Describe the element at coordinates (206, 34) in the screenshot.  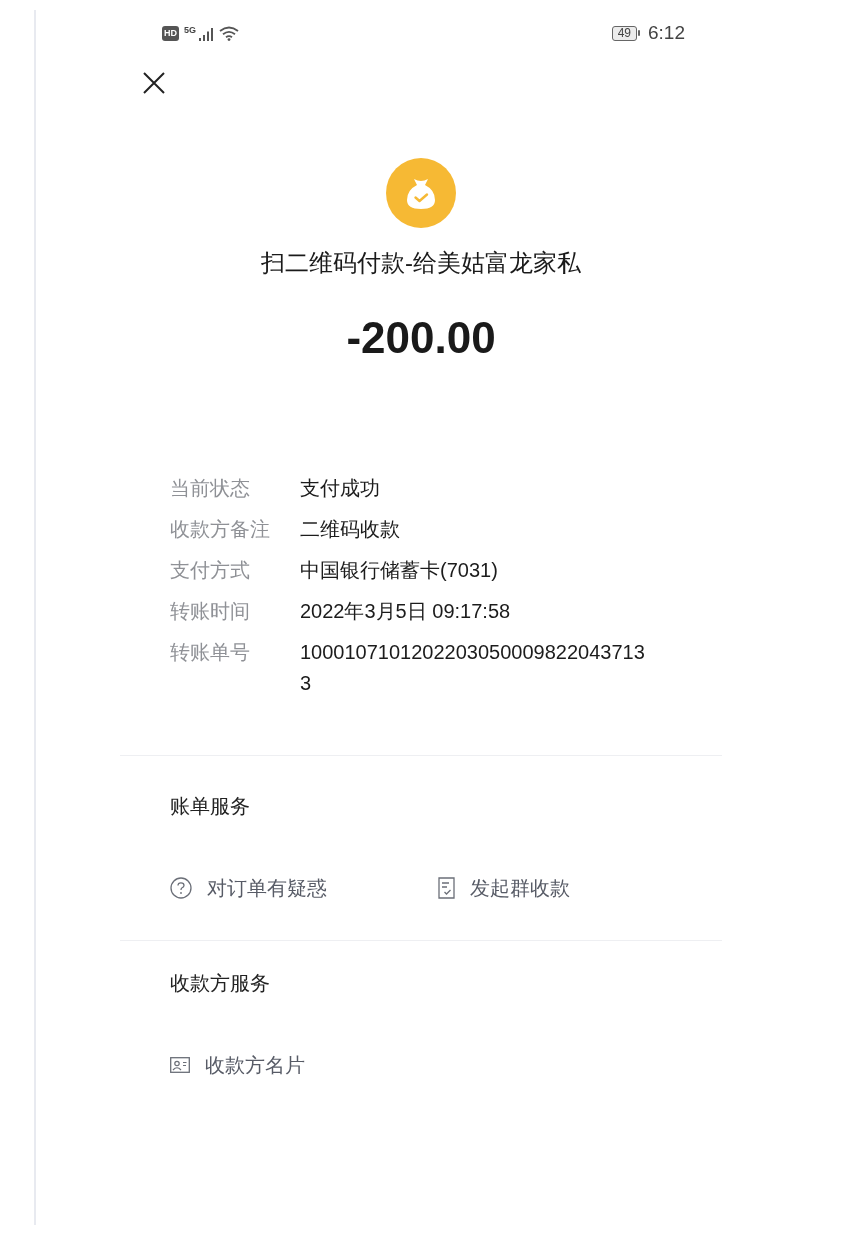
I see `signal-bars-icon` at that location.